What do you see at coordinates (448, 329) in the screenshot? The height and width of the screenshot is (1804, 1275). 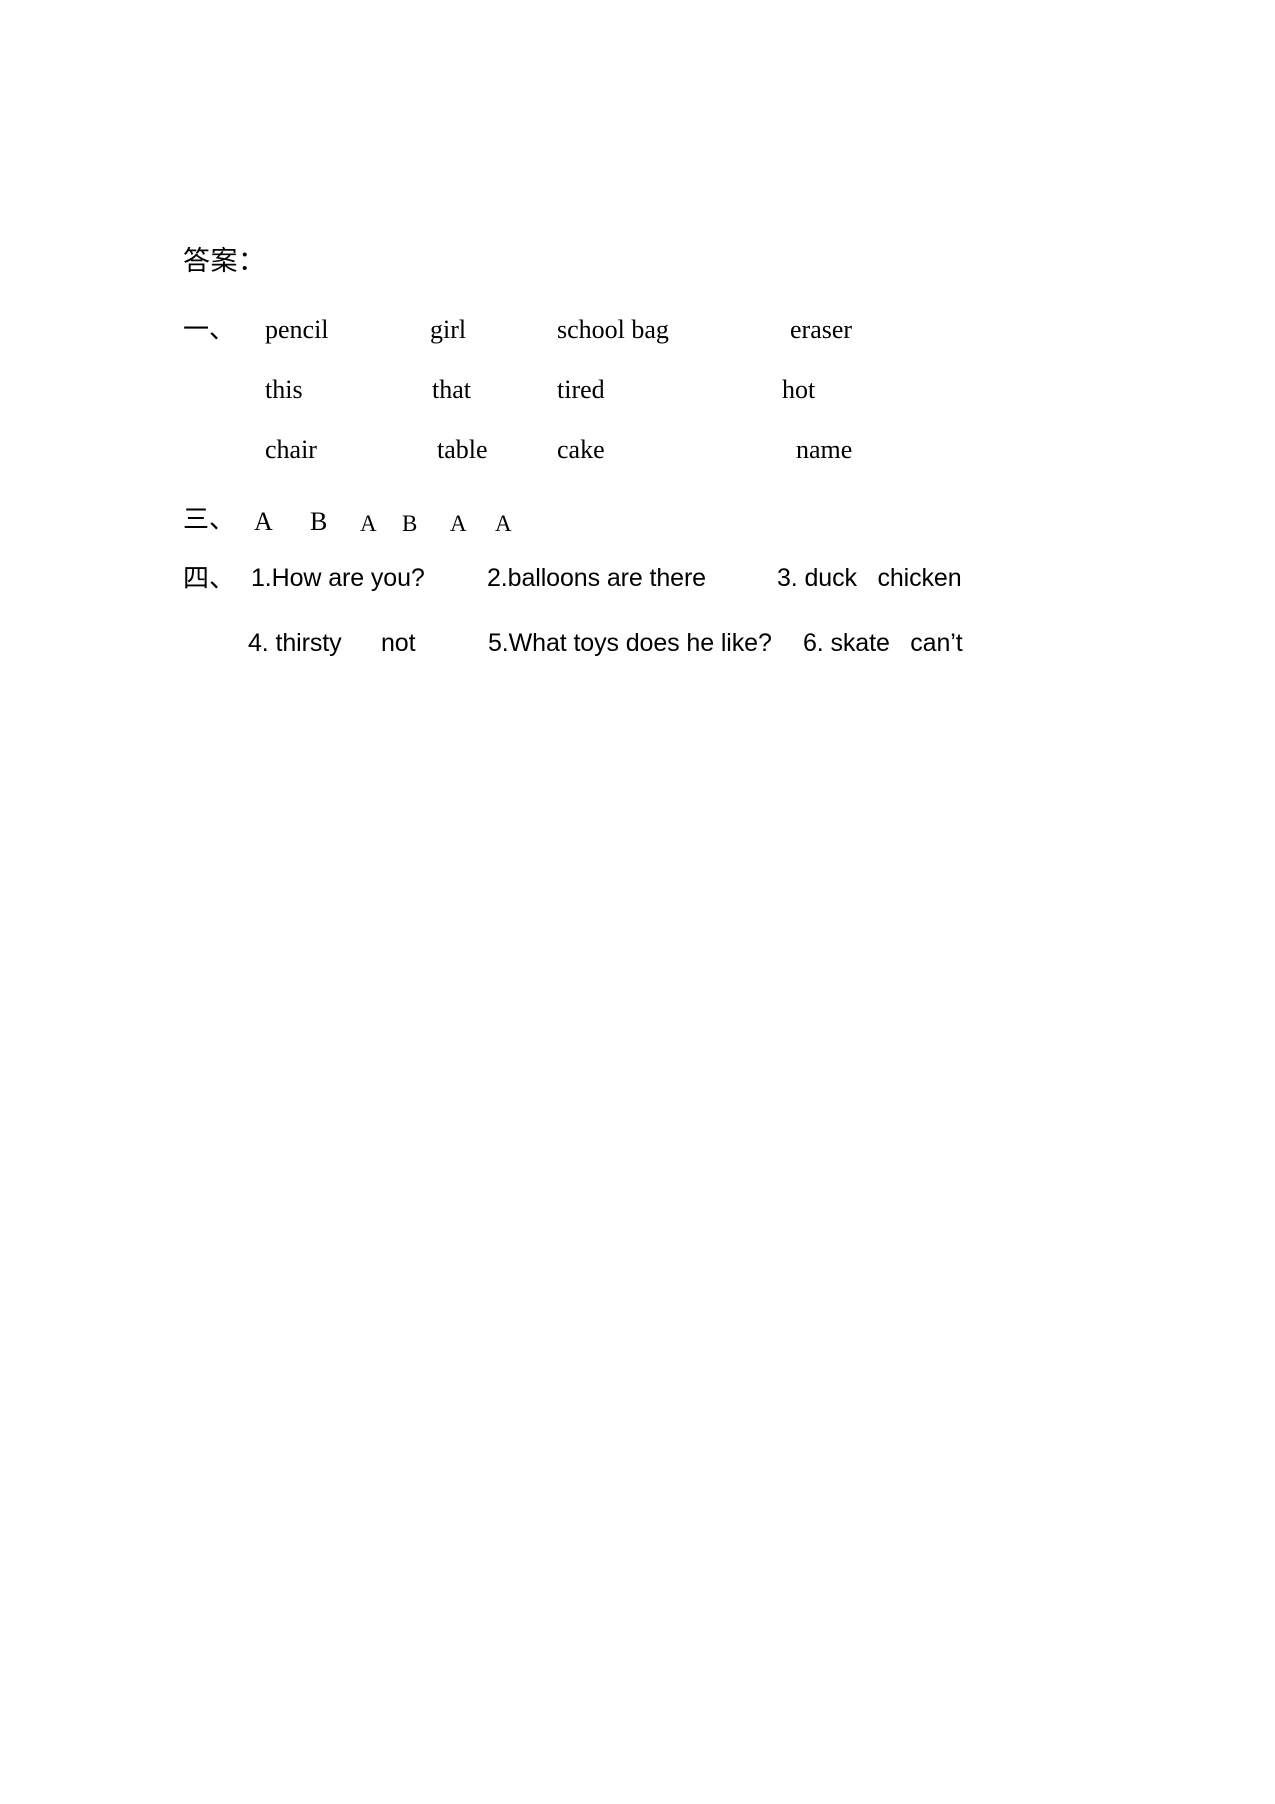 I see `word-cell: girl` at bounding box center [448, 329].